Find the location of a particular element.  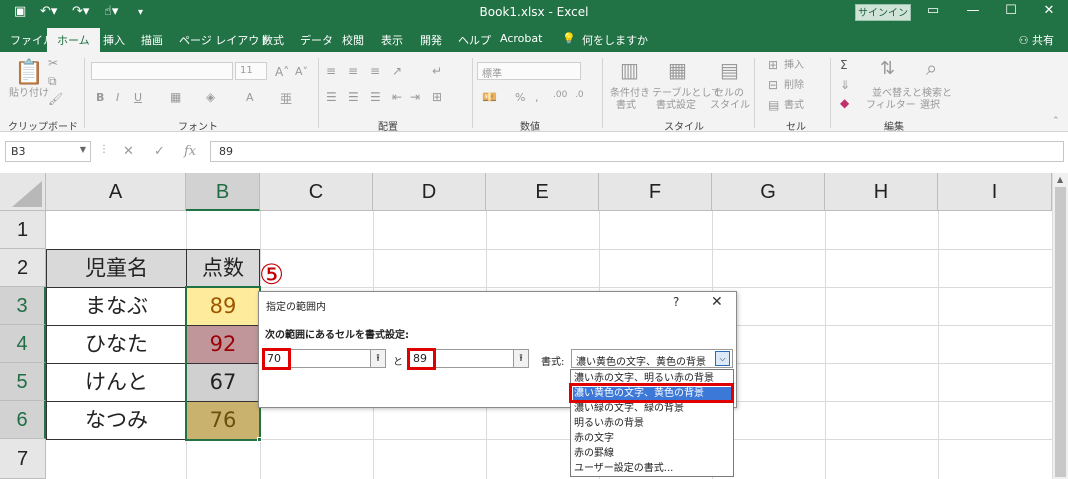

cell-a3: まなぶ is located at coordinates (116, 306).